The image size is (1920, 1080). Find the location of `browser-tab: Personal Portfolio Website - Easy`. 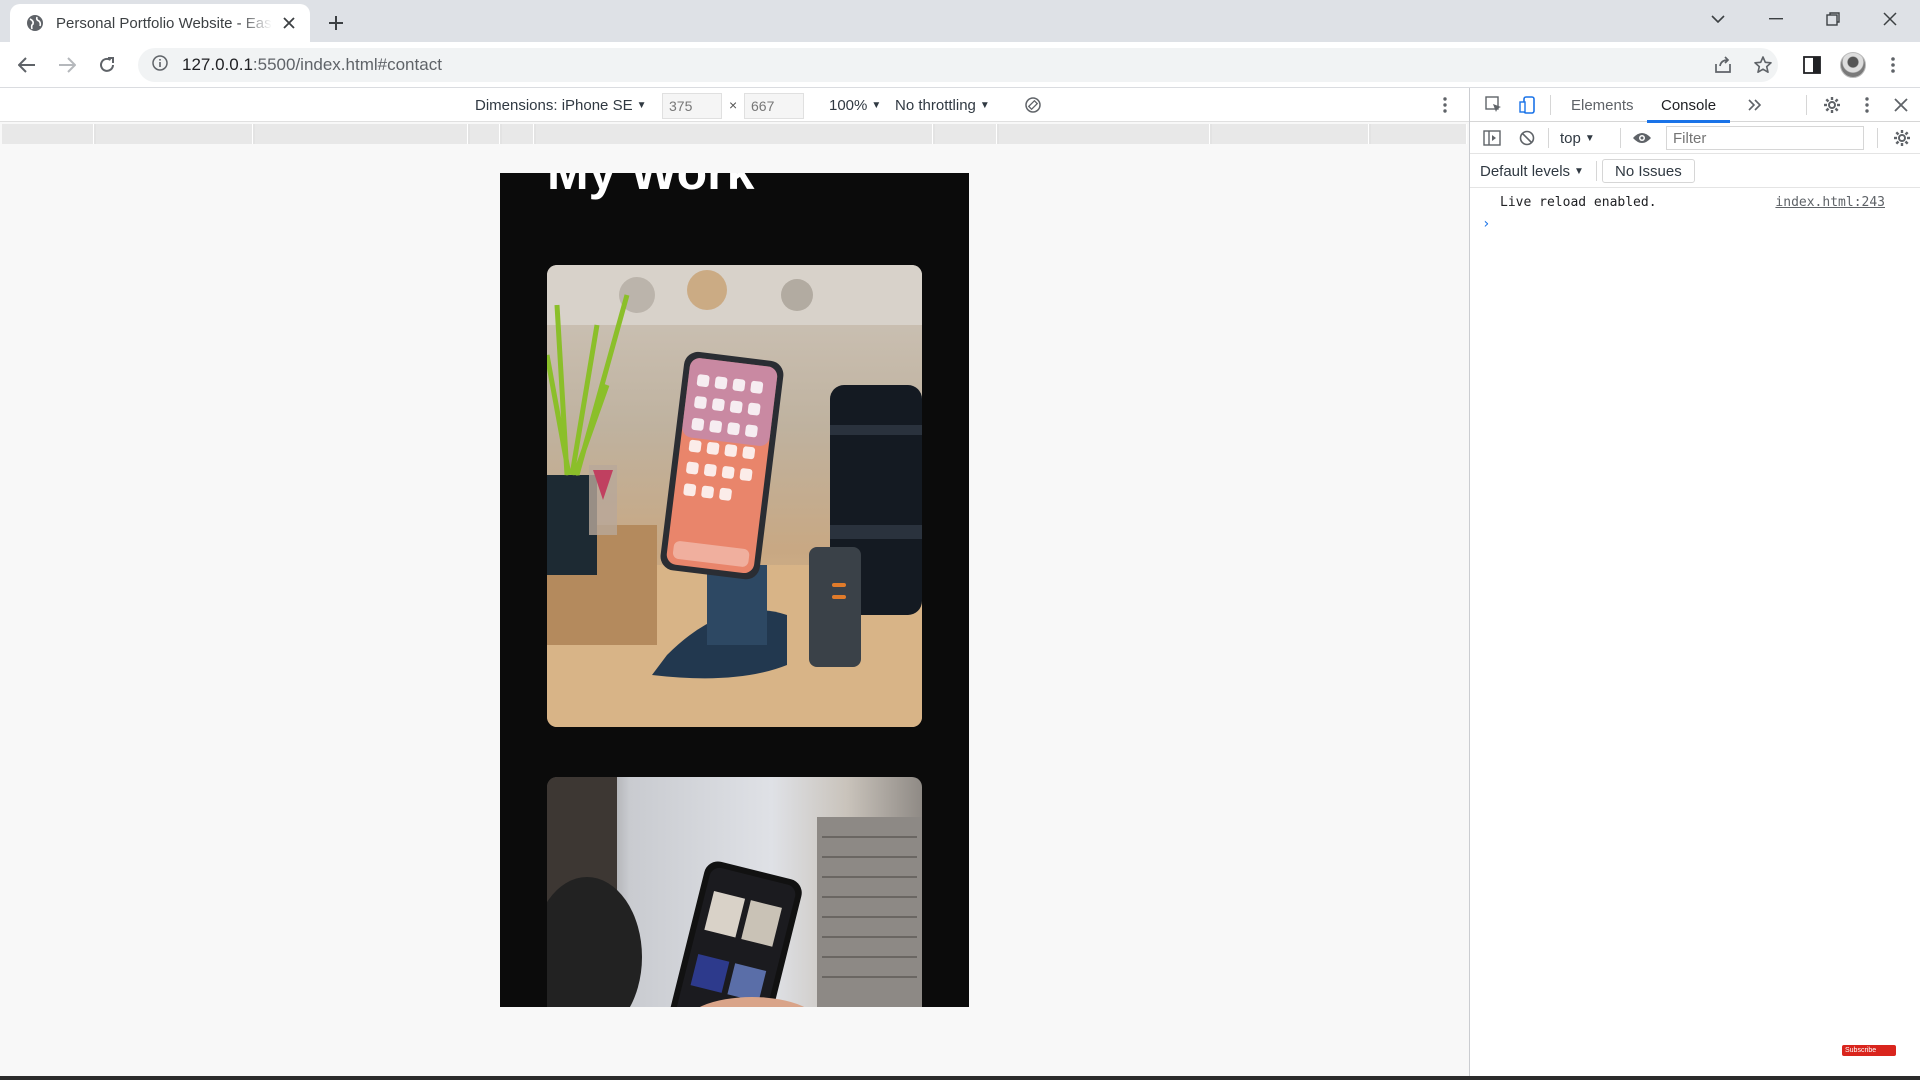

browser-tab: Personal Portfolio Website - Easy is located at coordinates (160, 23).